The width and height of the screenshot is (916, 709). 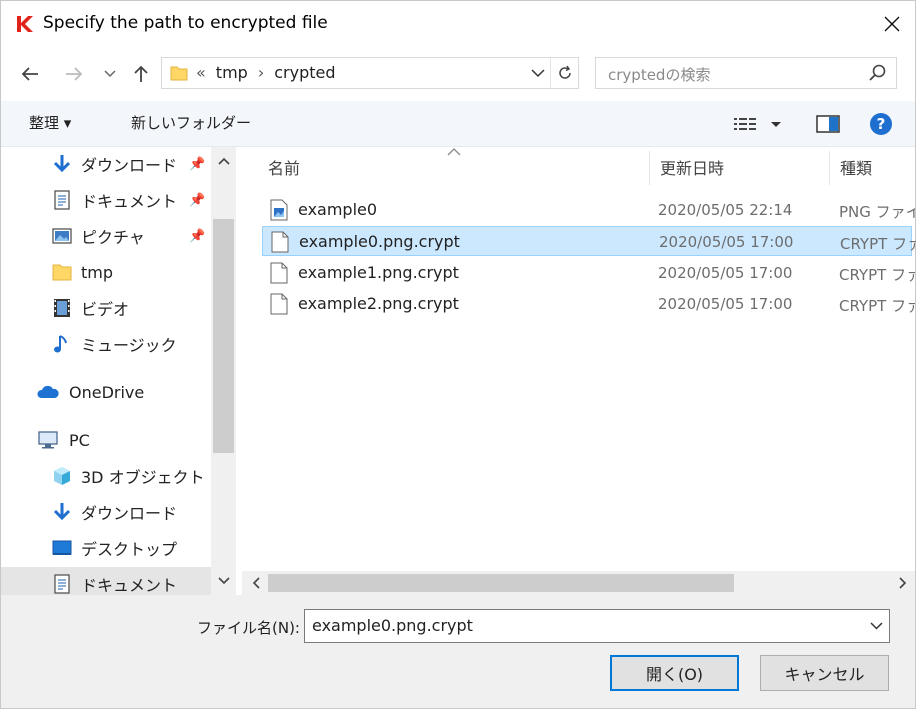 I want to click on arrow-left-icon, so click(x=29, y=74).